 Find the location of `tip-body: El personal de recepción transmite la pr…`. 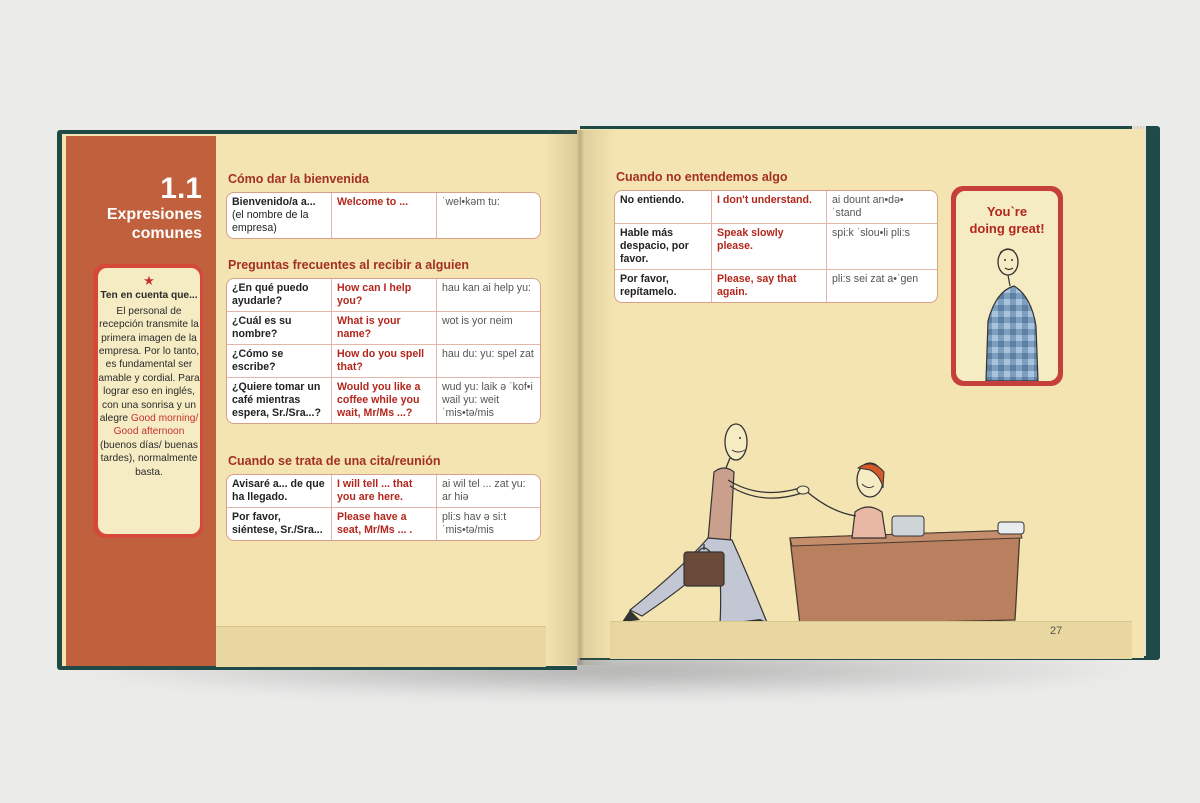

tip-body: El personal de recepción transmite la pr… is located at coordinates (149, 392).